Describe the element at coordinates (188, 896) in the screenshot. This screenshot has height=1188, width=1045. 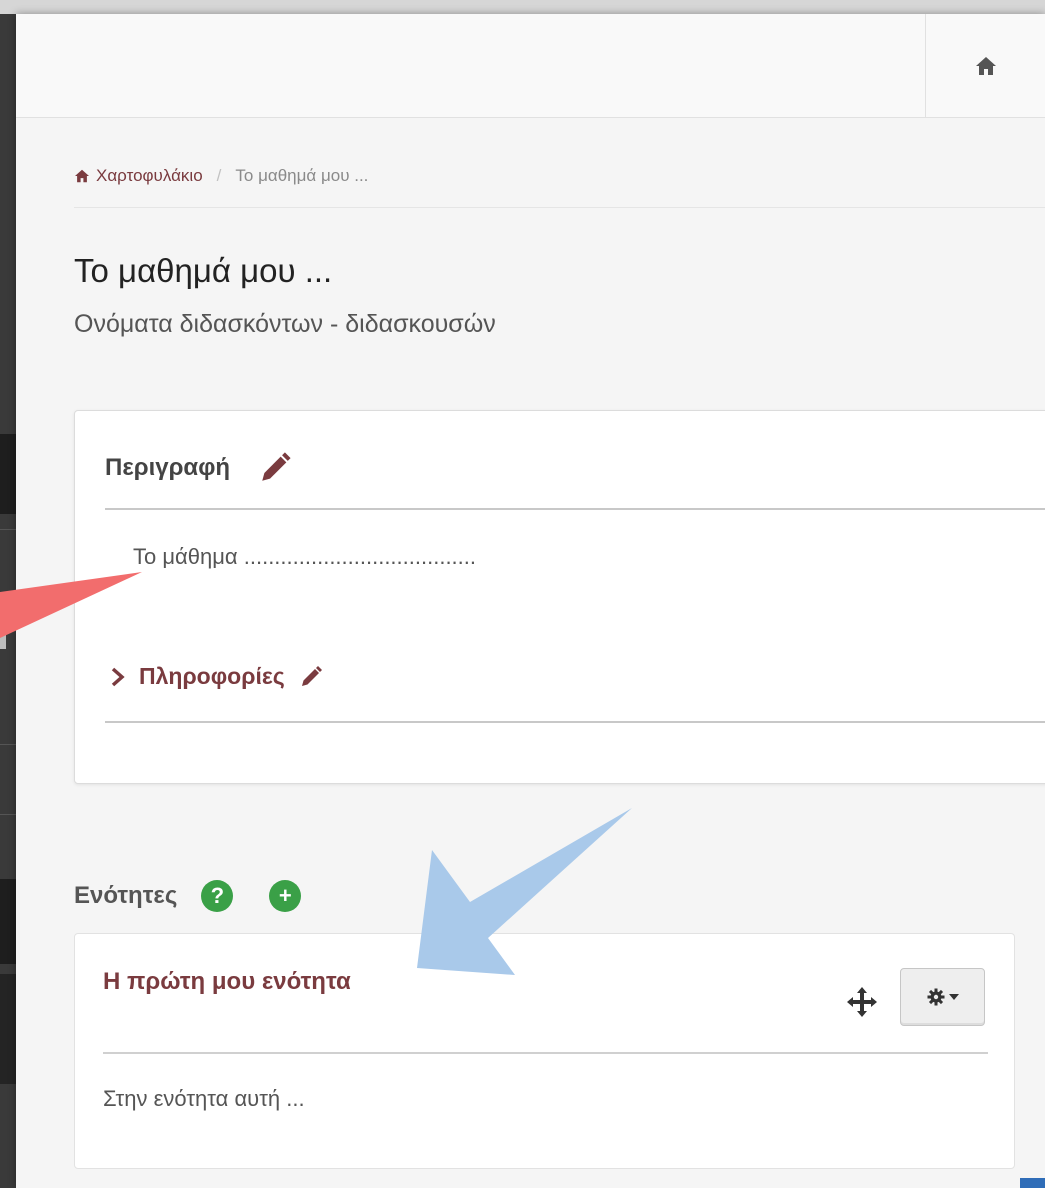
I see `units-header: Ενότητες ? +` at that location.